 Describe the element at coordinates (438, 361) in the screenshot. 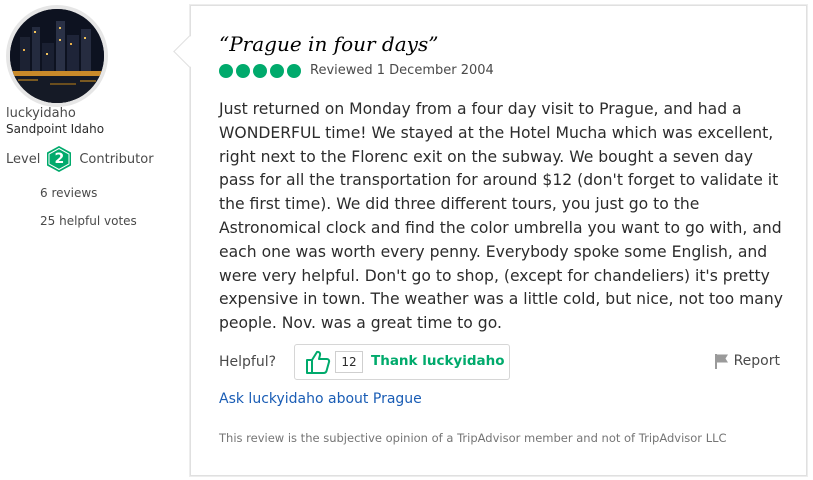

I see `thank-label: Thank luckyidaho` at that location.